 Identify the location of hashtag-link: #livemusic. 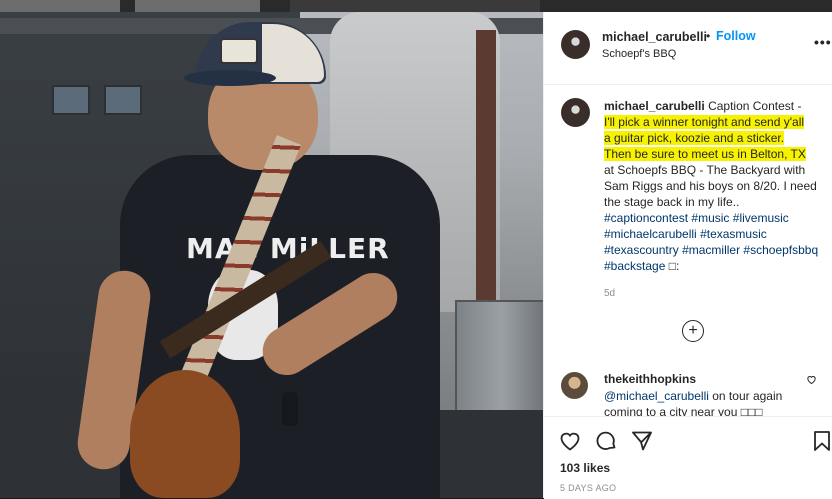
(761, 218).